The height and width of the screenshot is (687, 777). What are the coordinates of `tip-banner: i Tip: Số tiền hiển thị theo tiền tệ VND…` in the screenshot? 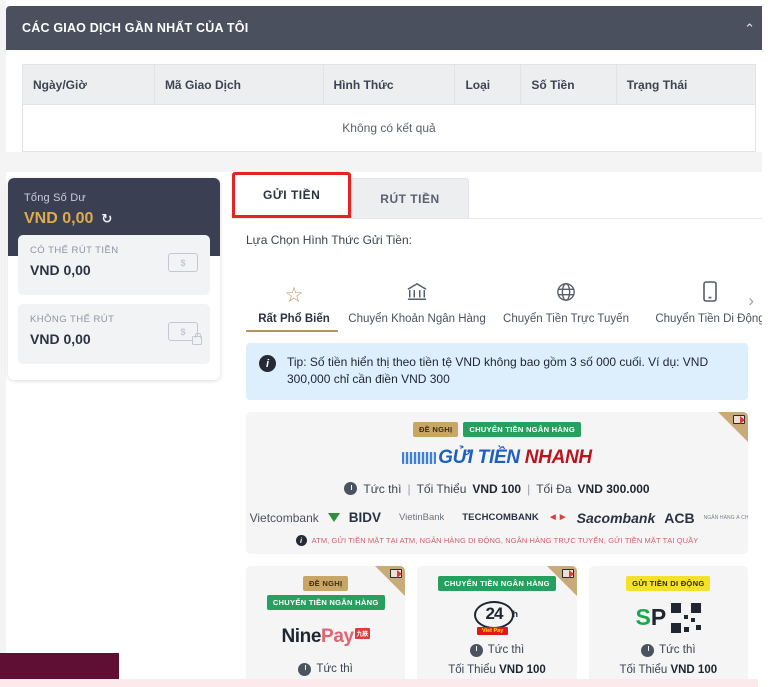 It's located at (497, 371).